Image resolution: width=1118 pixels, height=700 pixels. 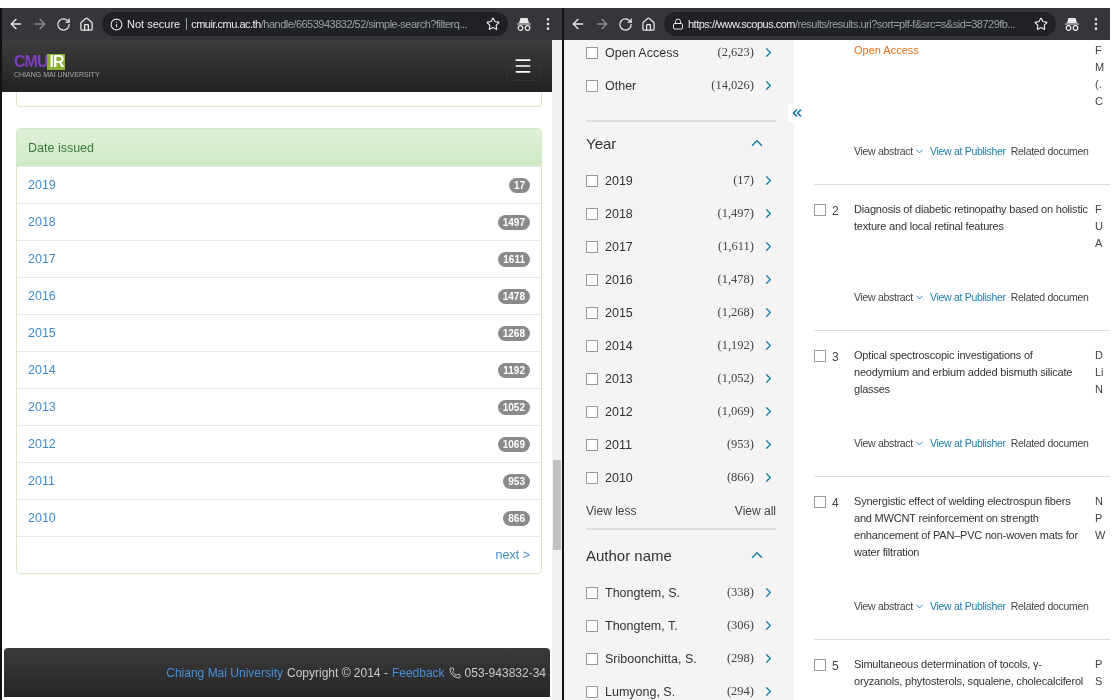 What do you see at coordinates (224, 672) in the screenshot?
I see `university-link: Chiang Mai University` at bounding box center [224, 672].